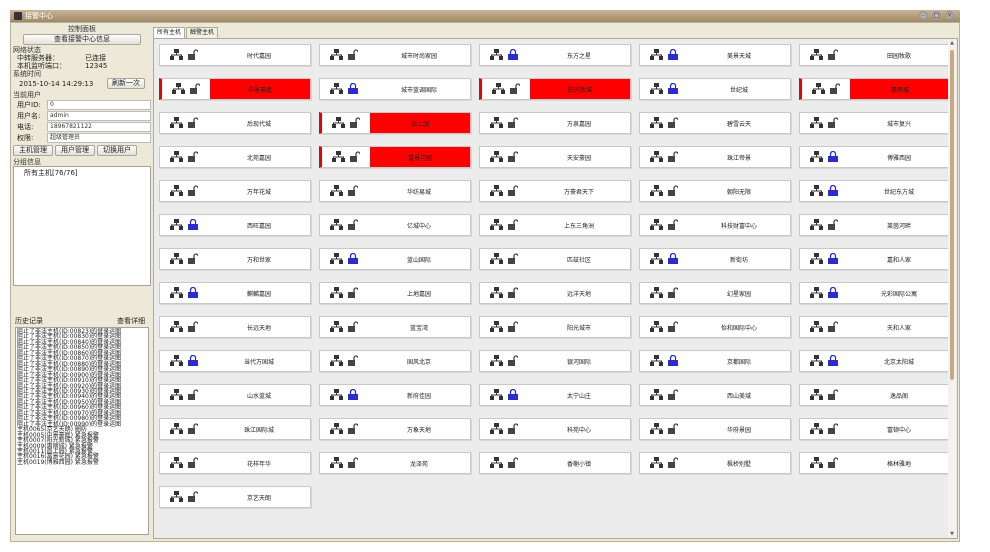 This screenshot has height=552, width=990. Describe the element at coordinates (235, 429) in the screenshot. I see `host-tile: 珠江国际城` at that location.